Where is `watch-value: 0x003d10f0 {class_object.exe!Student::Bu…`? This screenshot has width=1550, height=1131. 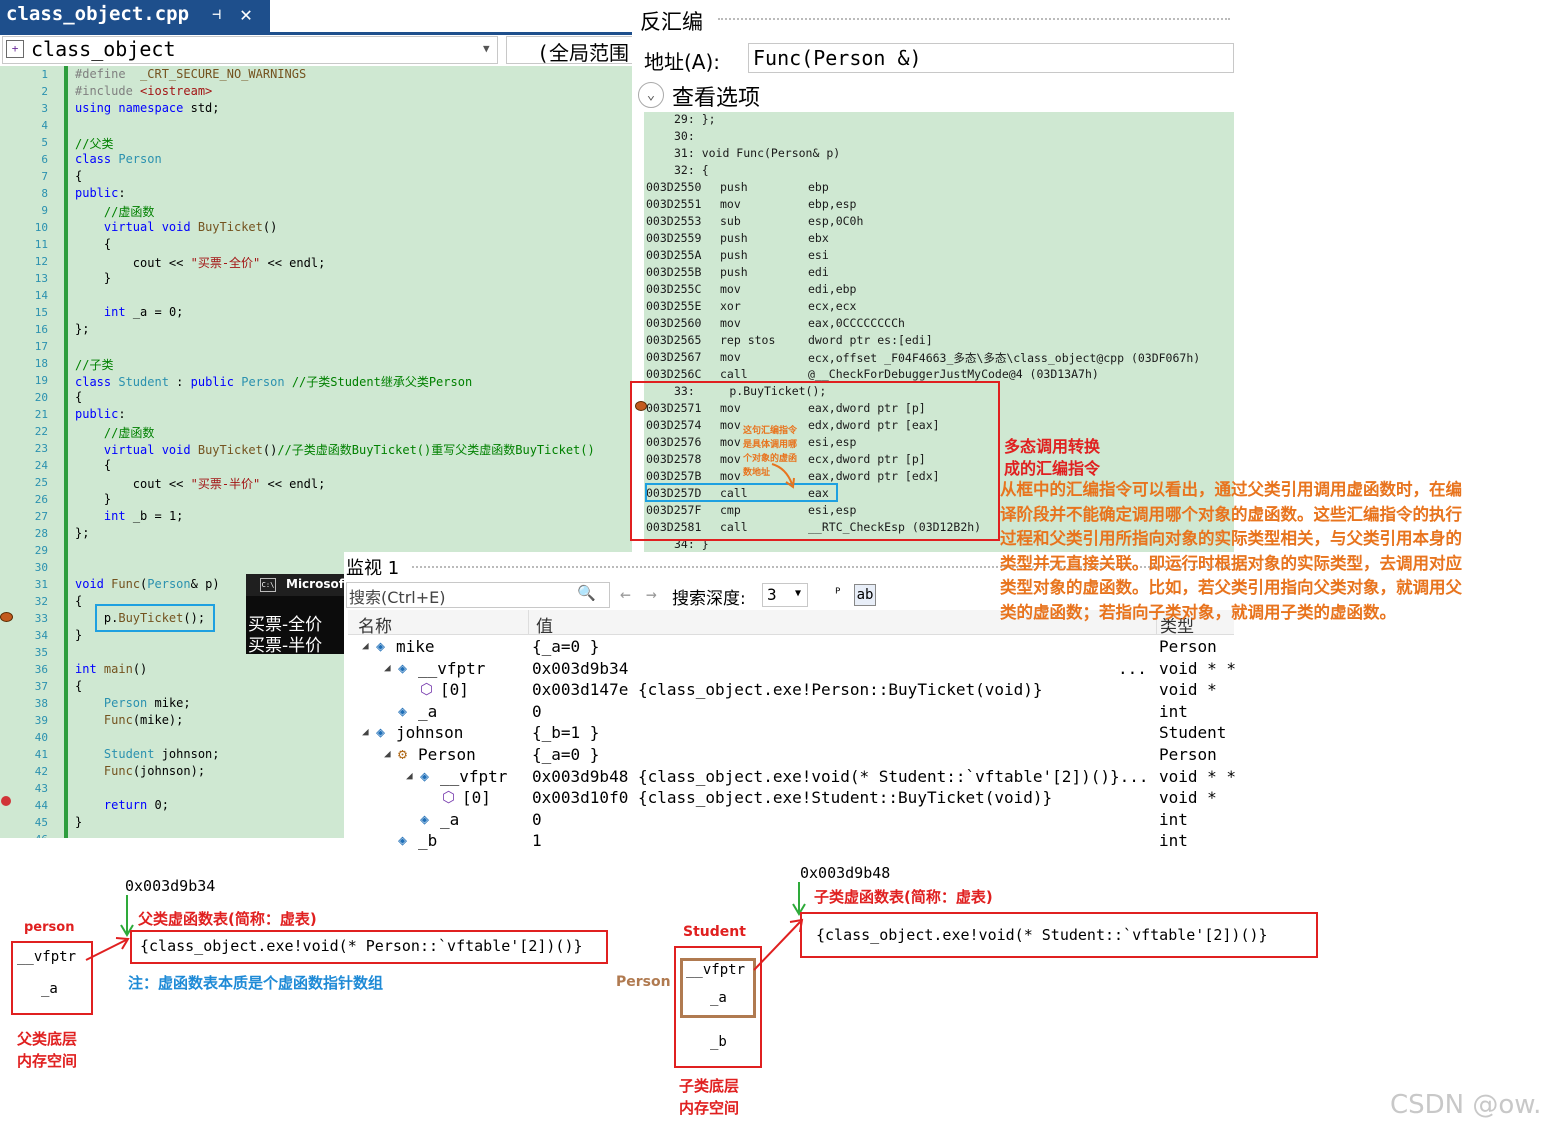
watch-value: 0x003d10f0 {class_object.exe!Student::Bu… is located at coordinates (792, 797).